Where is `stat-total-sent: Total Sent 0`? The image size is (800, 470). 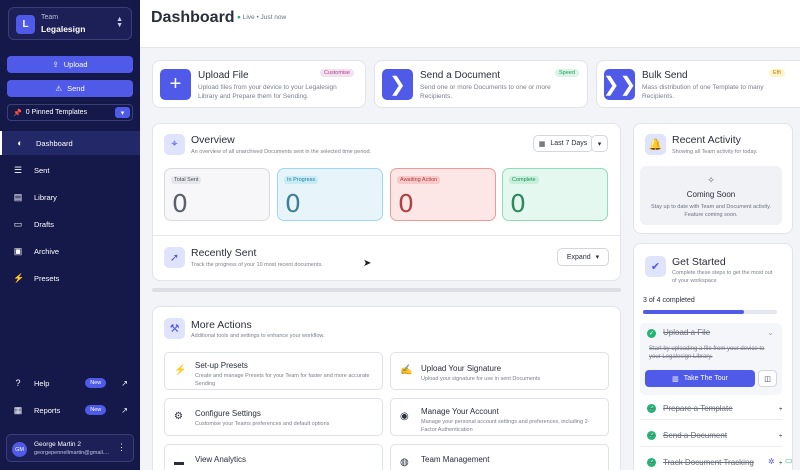
stat-total-sent: Total Sent 0 is located at coordinates (217, 194).